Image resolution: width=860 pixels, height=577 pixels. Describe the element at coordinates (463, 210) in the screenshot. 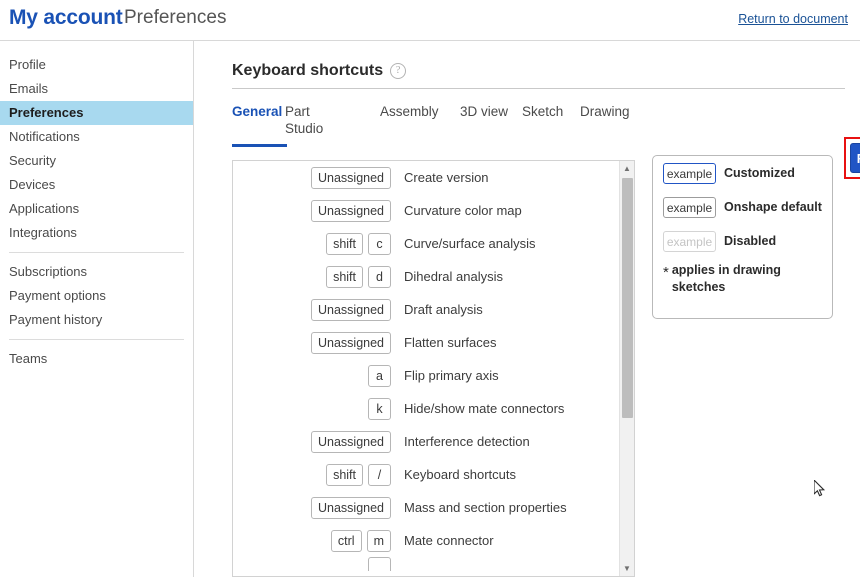

I see `shortcut-label: Curvature color map` at that location.